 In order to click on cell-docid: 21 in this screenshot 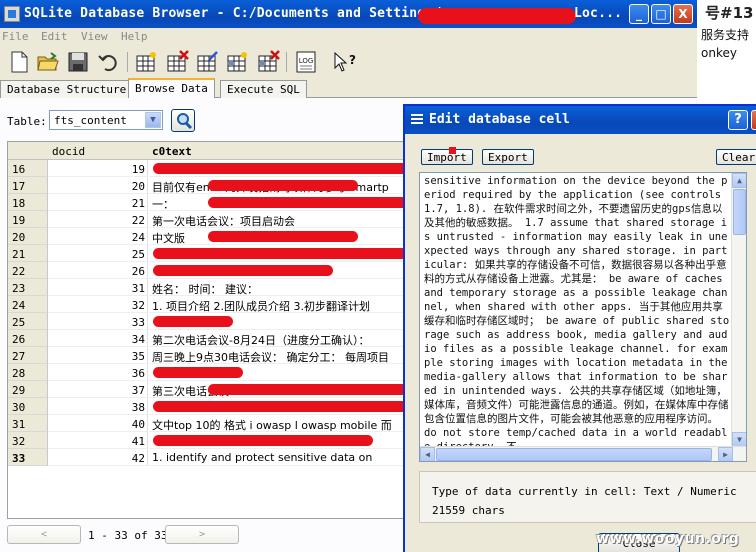, I will do `click(98, 202)`.